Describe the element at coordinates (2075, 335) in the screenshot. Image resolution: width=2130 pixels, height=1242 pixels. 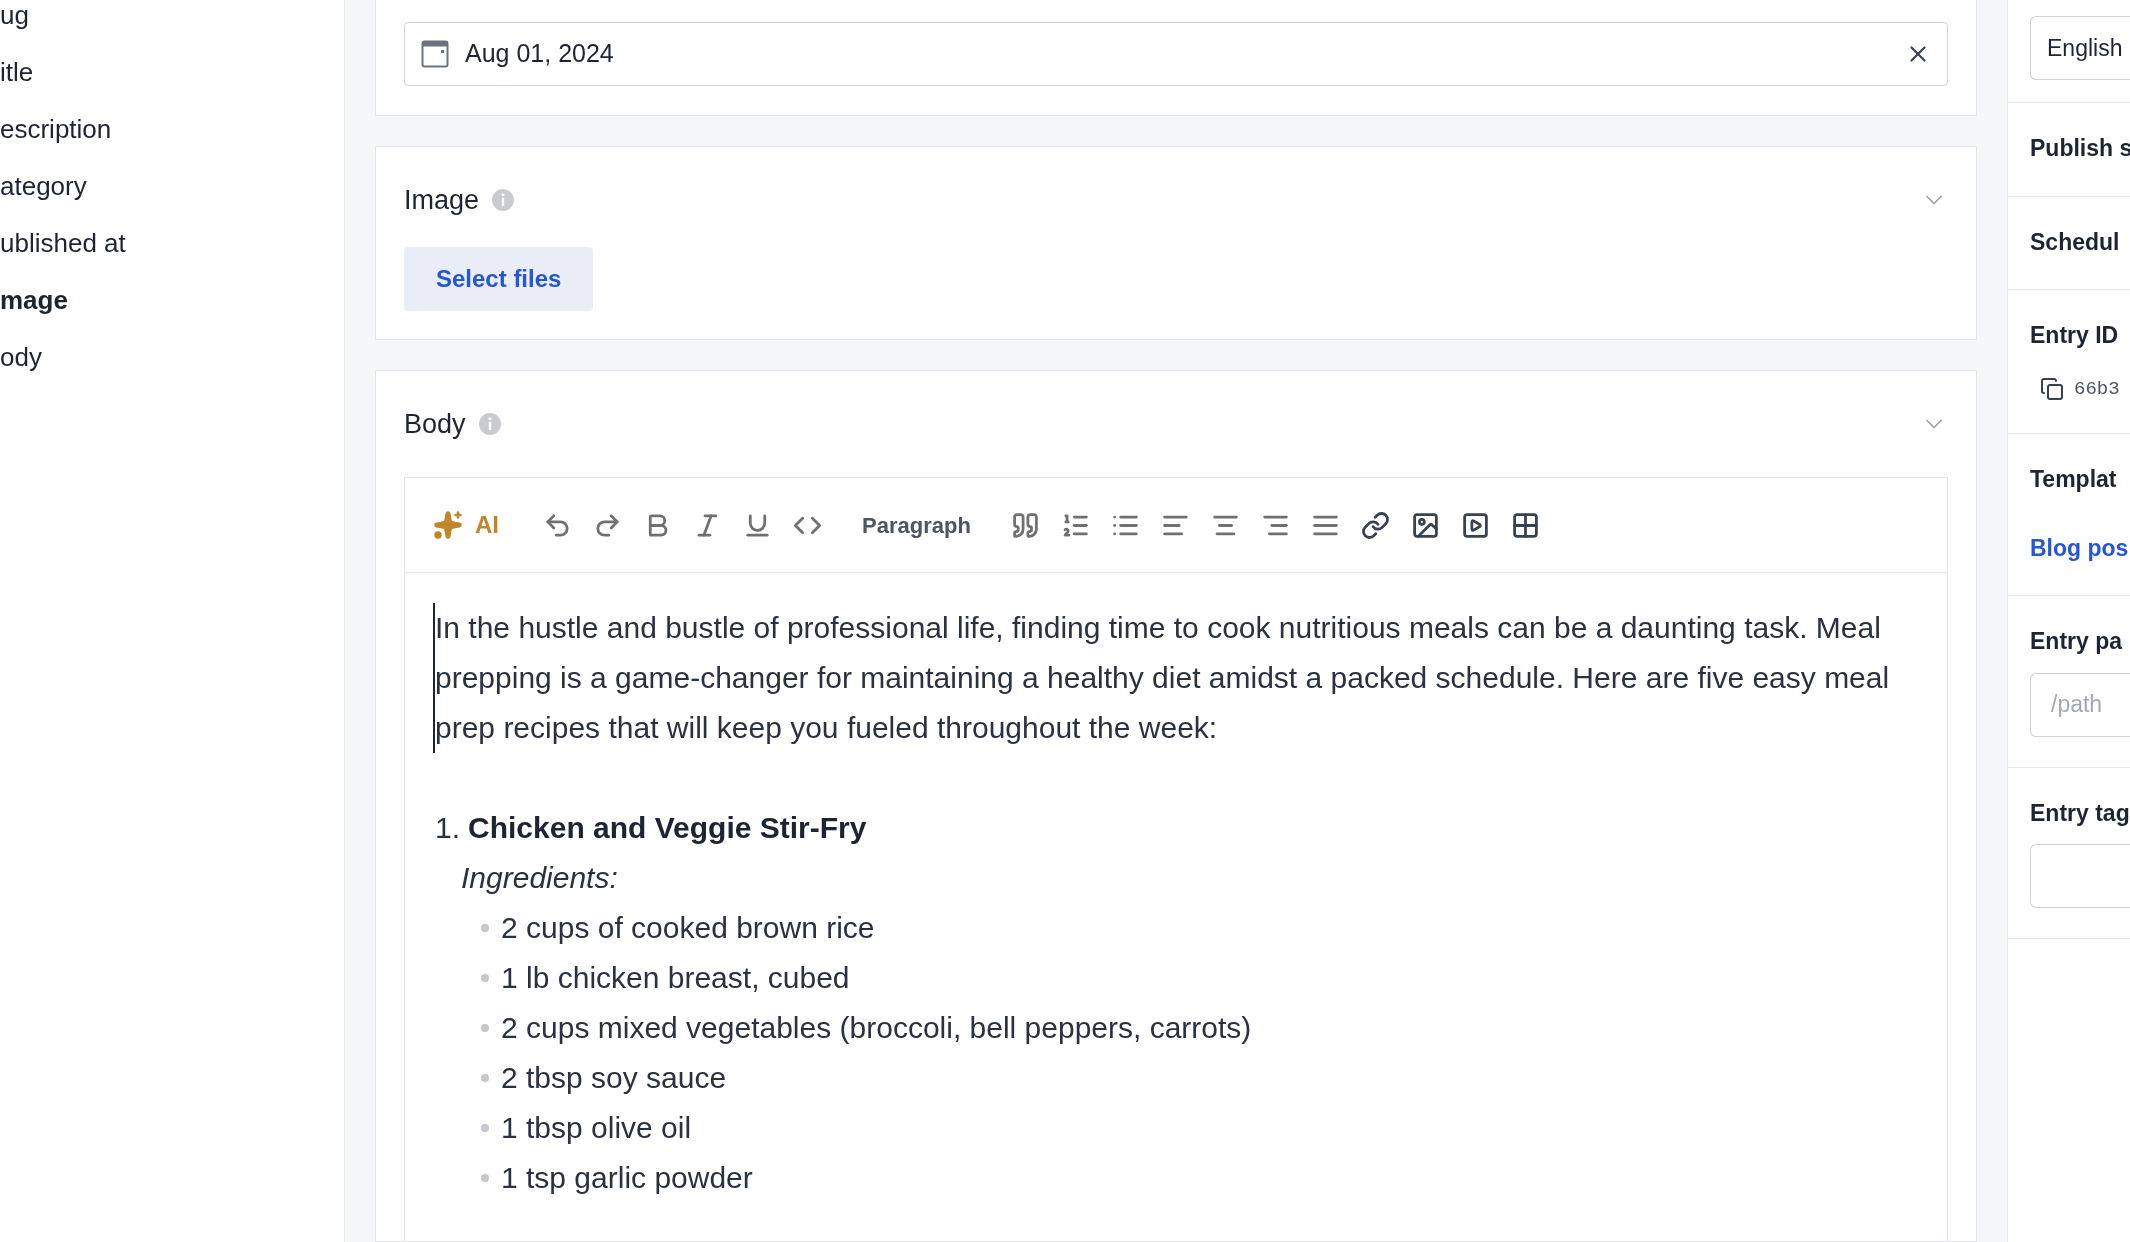
I see `section-heading: Entry ID` at that location.